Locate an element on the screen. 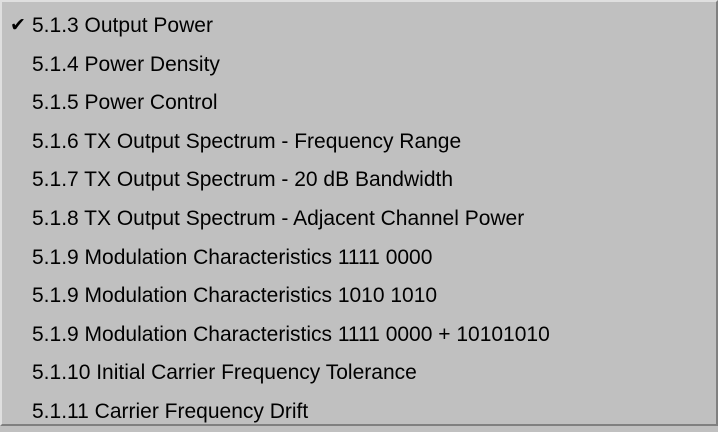 This screenshot has width=718, height=432. menu-item-label: 5.1.3 Output Power is located at coordinates (122, 25).